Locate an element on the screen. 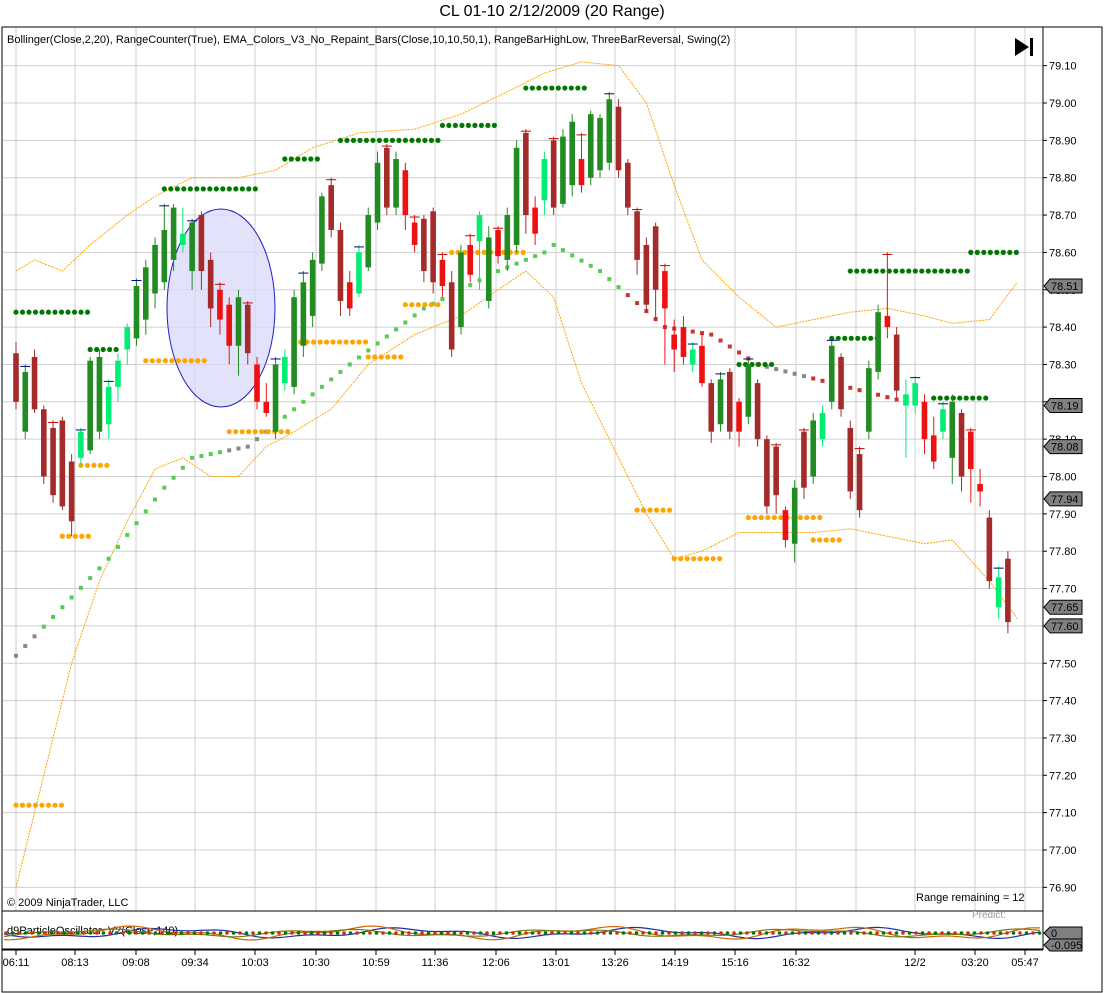 This screenshot has width=1104, height=993. x-tick-label: 16:32 is located at coordinates (796, 963).